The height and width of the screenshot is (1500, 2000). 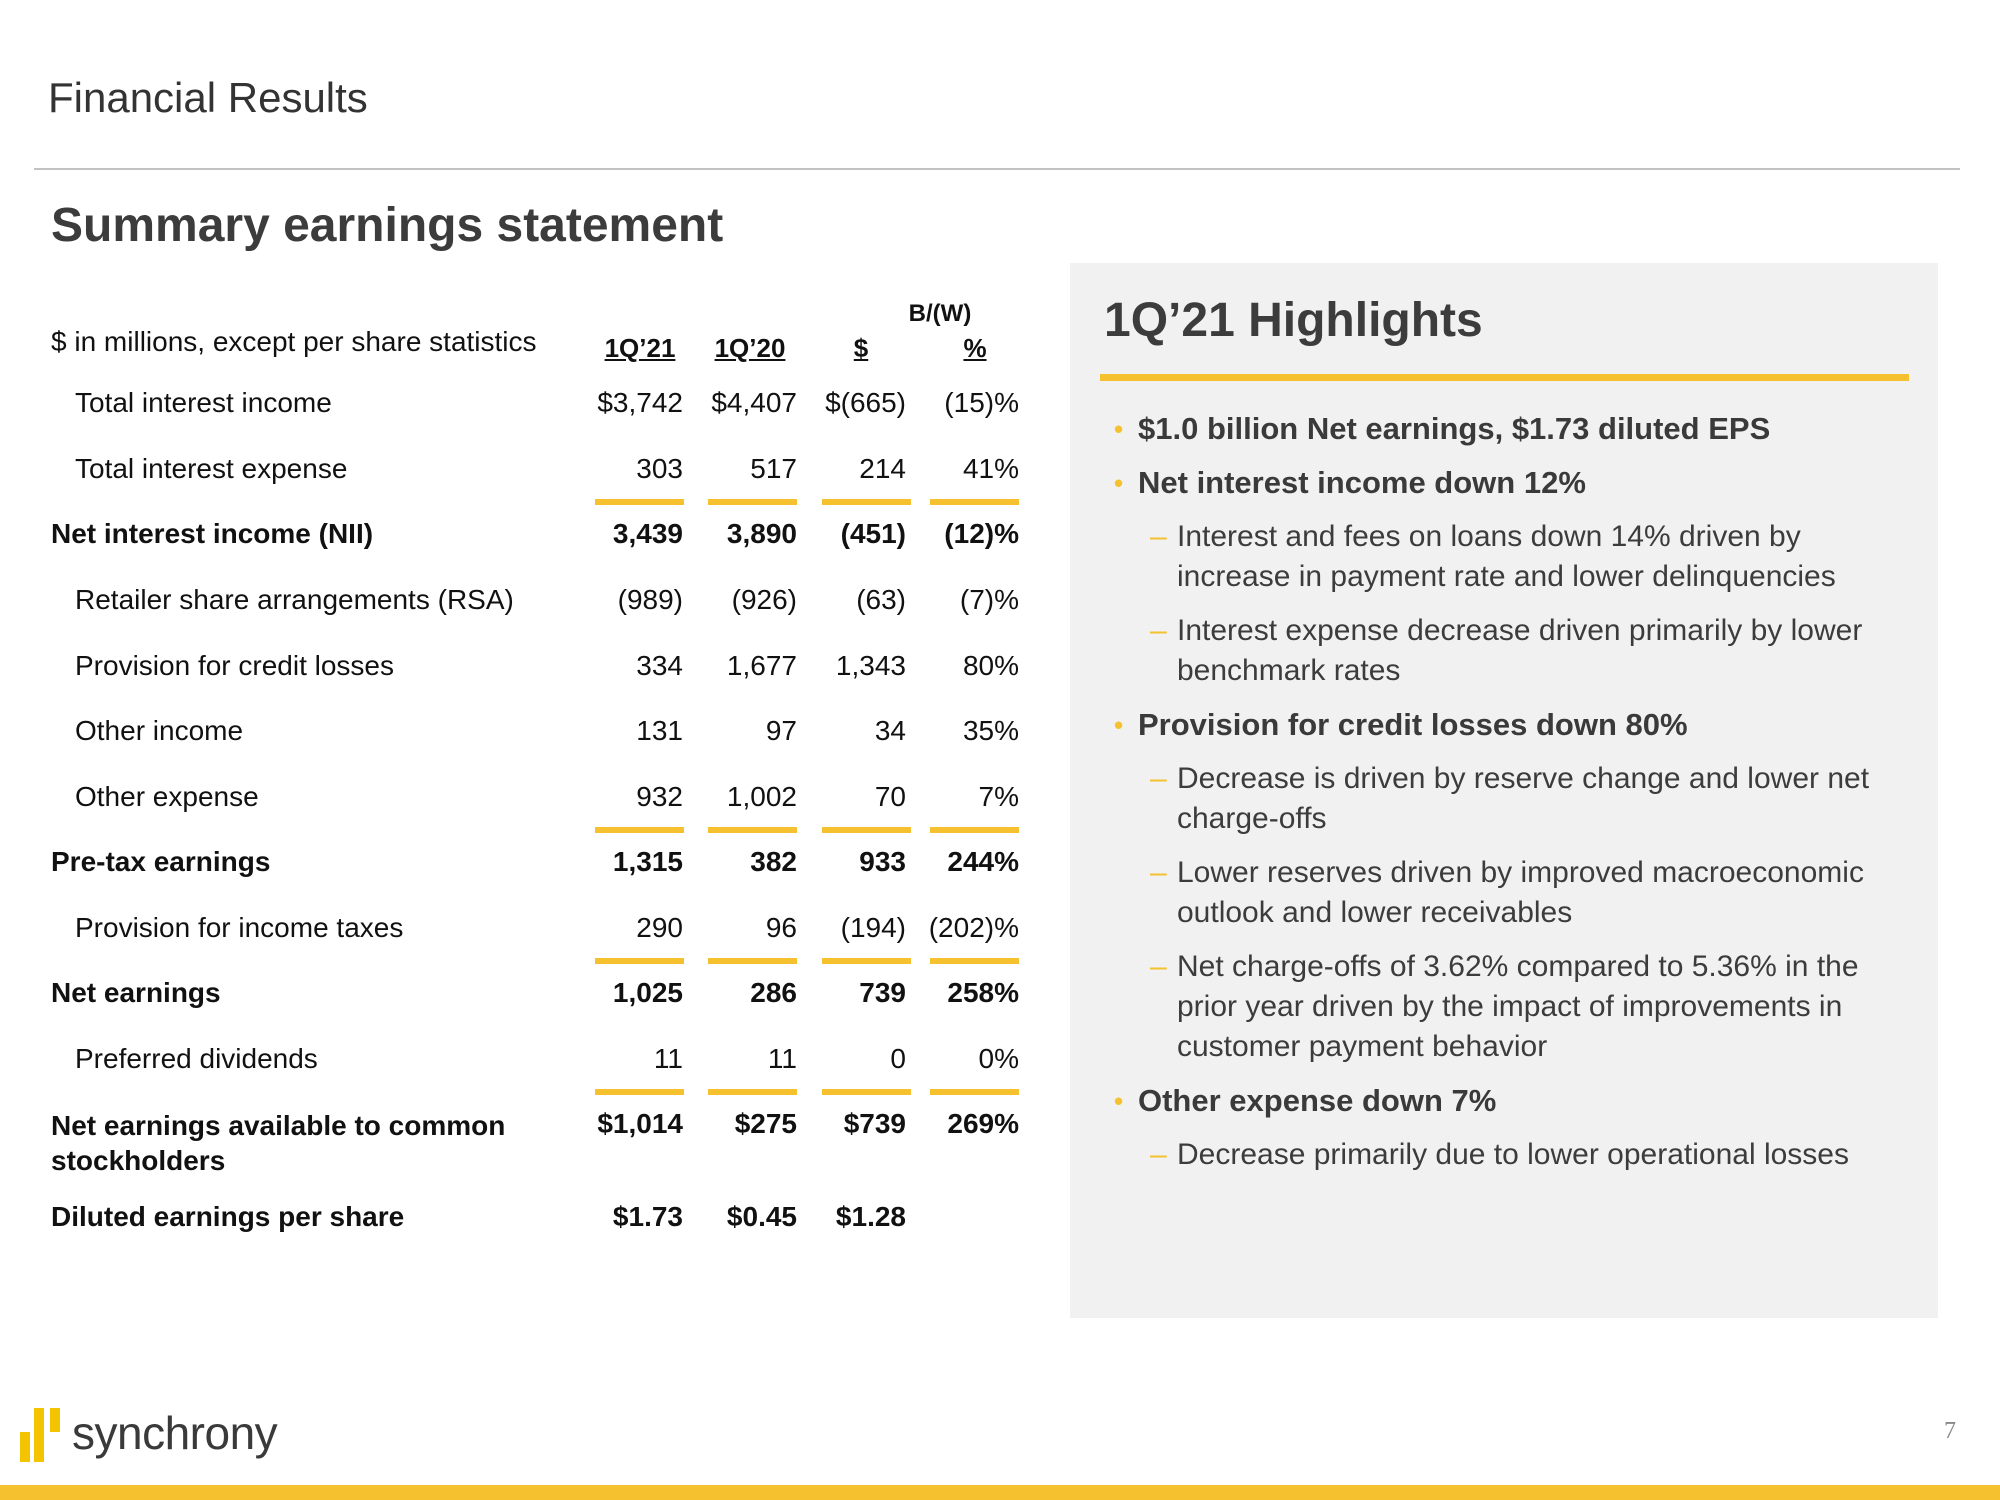 I want to click on table-cell: 244%, so click(x=983, y=861).